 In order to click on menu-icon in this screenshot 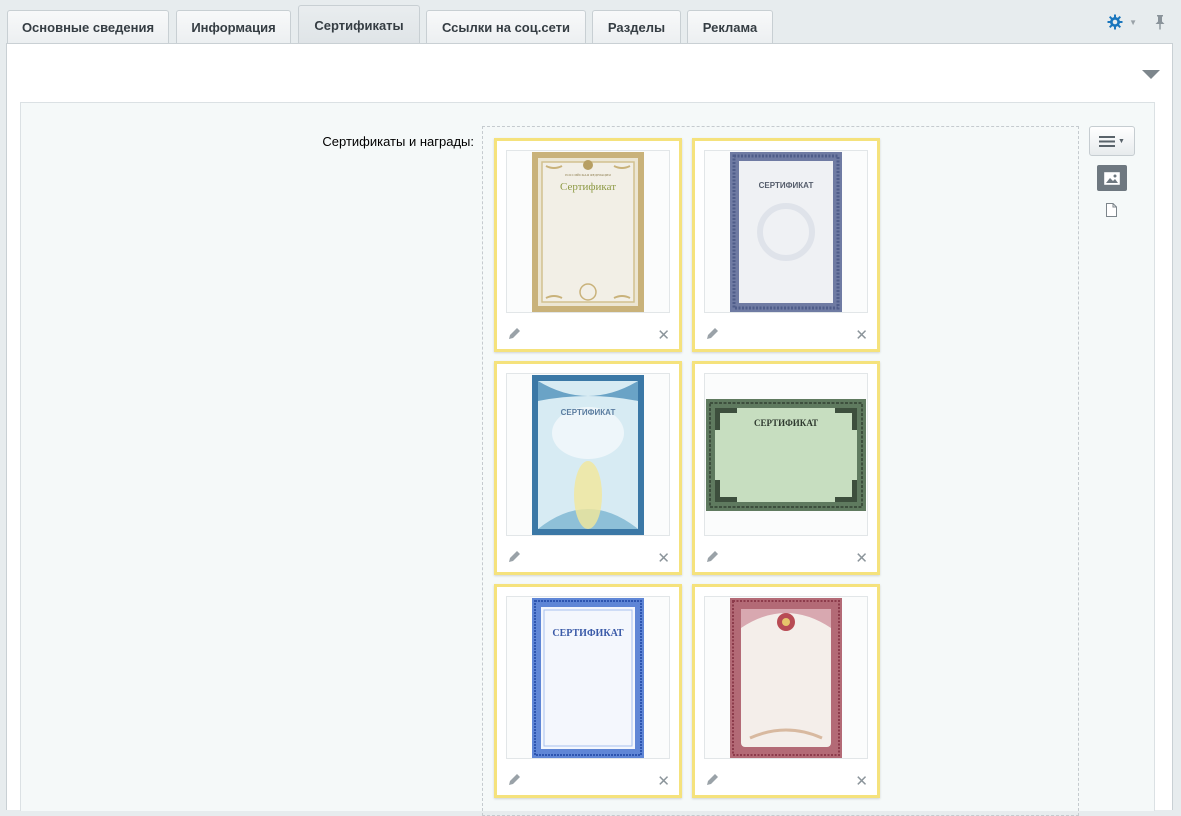, I will do `click(1107, 141)`.